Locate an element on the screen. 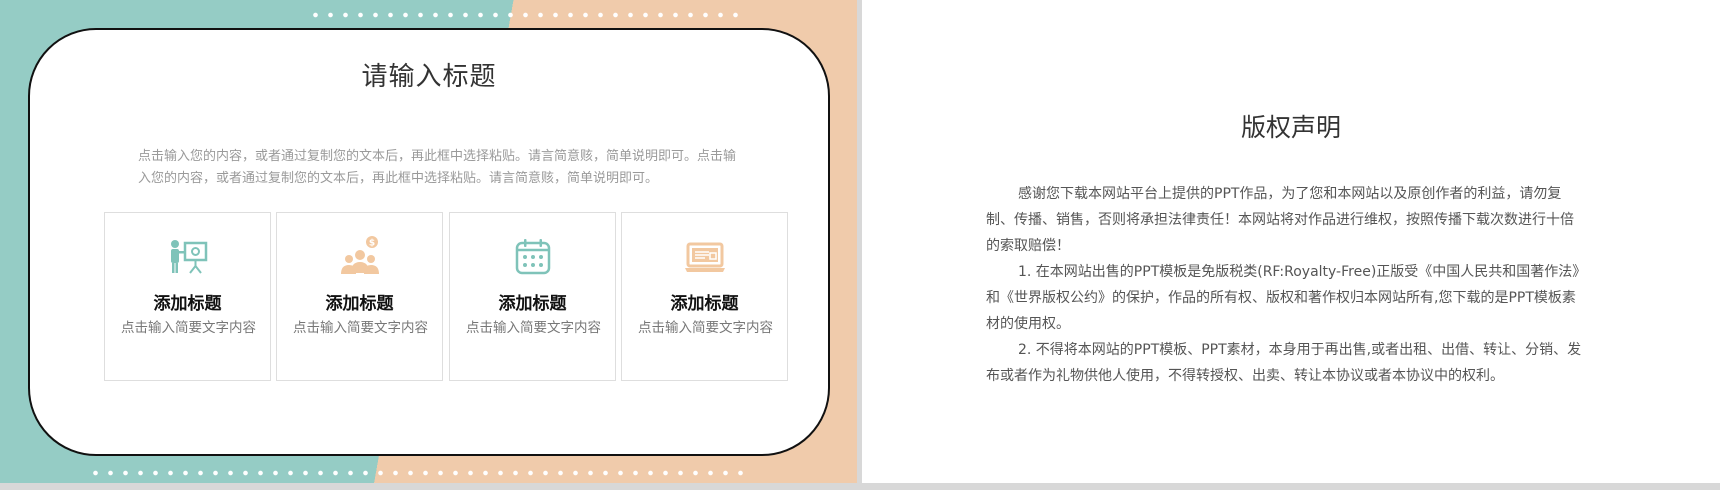  calendar-icon is located at coordinates (533, 257).